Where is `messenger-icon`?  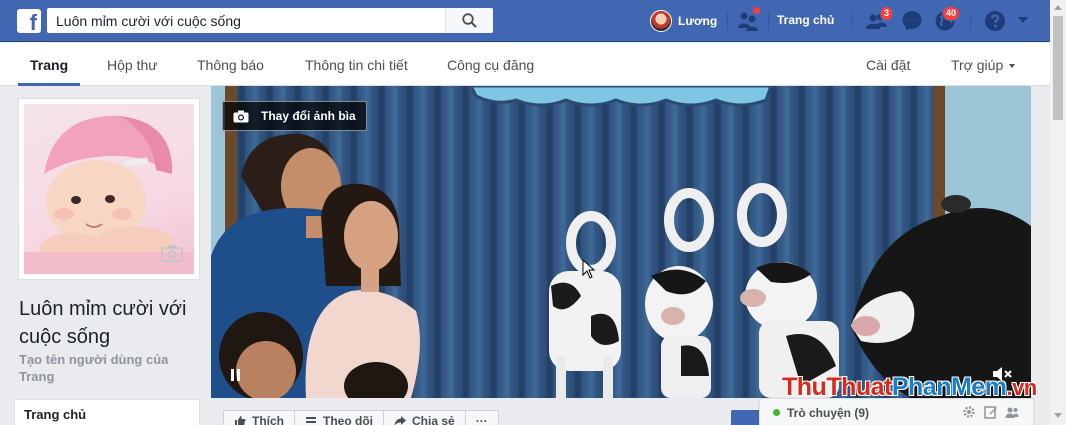
messenger-icon is located at coordinates (912, 21).